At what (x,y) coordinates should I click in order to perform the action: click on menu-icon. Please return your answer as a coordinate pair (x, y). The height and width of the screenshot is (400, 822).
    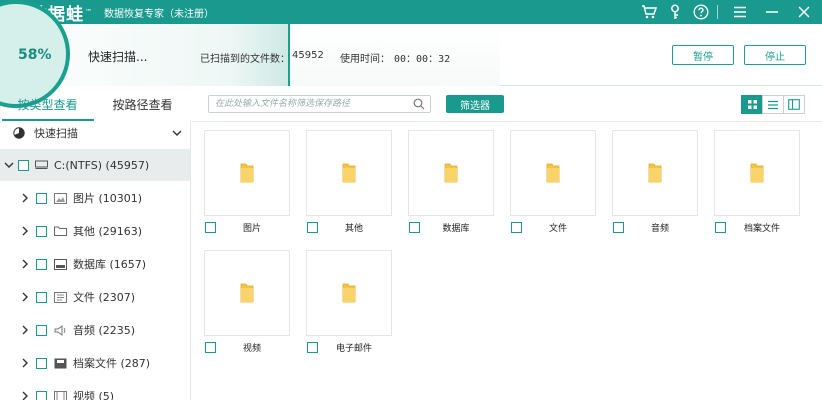
    Looking at the image, I should click on (740, 12).